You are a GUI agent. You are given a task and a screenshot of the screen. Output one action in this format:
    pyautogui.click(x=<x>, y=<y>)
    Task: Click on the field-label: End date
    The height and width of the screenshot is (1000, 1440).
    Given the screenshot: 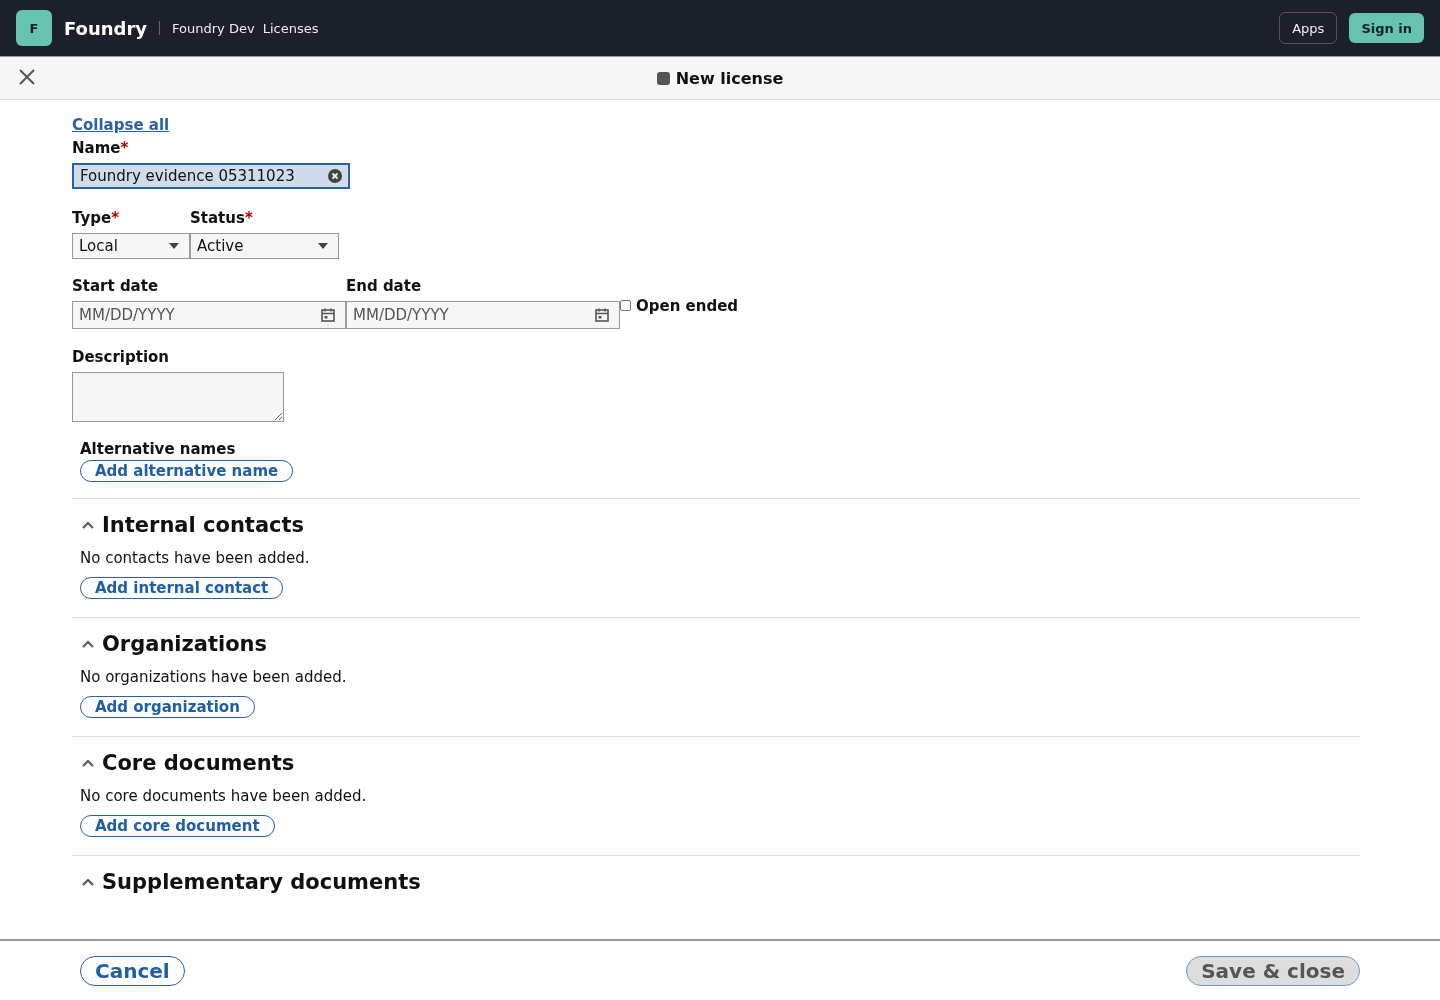 What is the action you would take?
    pyautogui.click(x=384, y=286)
    